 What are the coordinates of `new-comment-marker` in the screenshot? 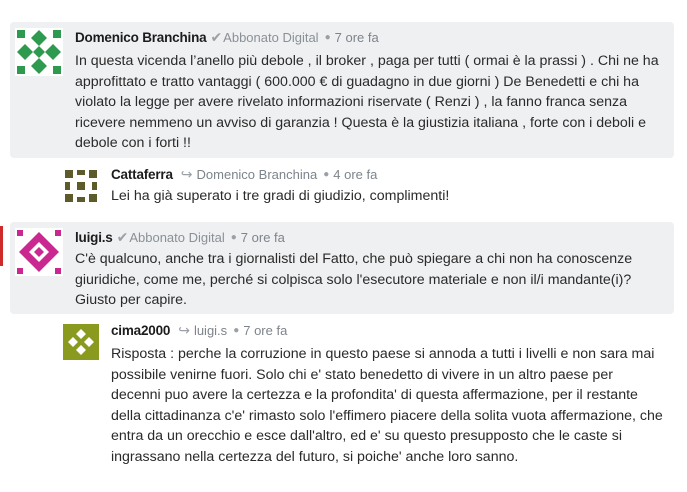 It's located at (1, 246).